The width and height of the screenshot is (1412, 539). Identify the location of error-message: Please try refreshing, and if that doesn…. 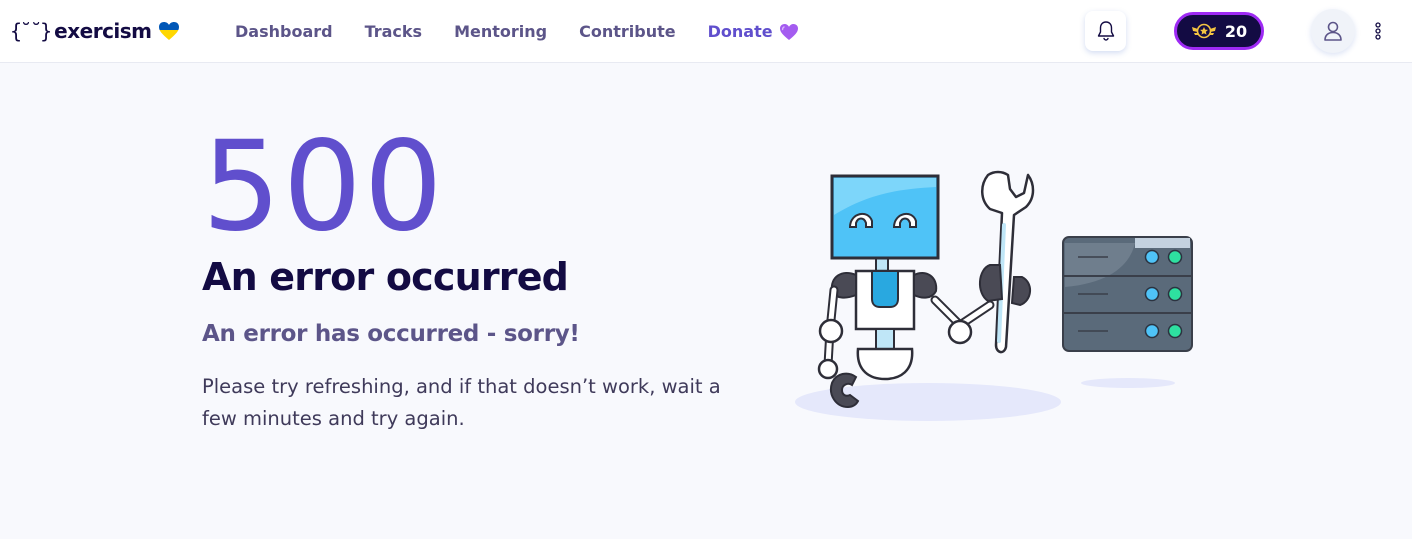
(461, 402).